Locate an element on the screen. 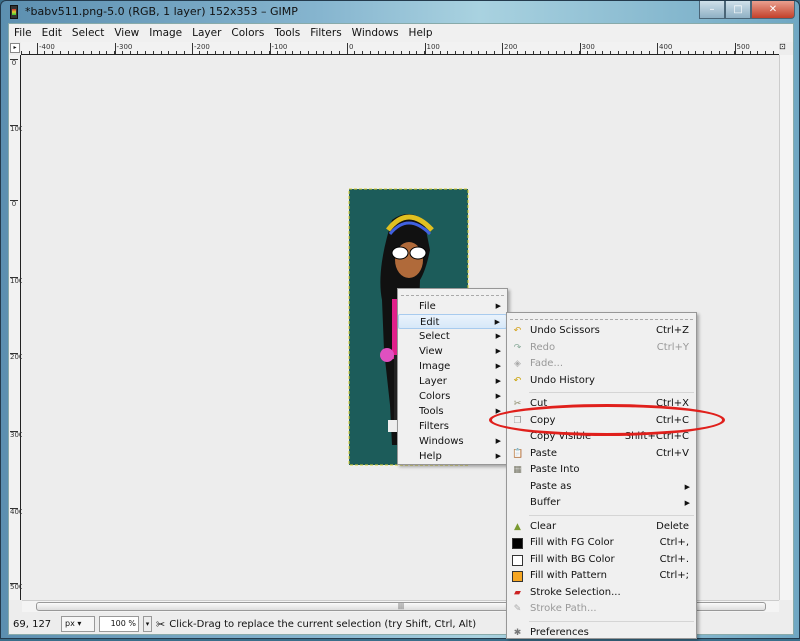  menu-tools: Tools is located at coordinates (287, 33).